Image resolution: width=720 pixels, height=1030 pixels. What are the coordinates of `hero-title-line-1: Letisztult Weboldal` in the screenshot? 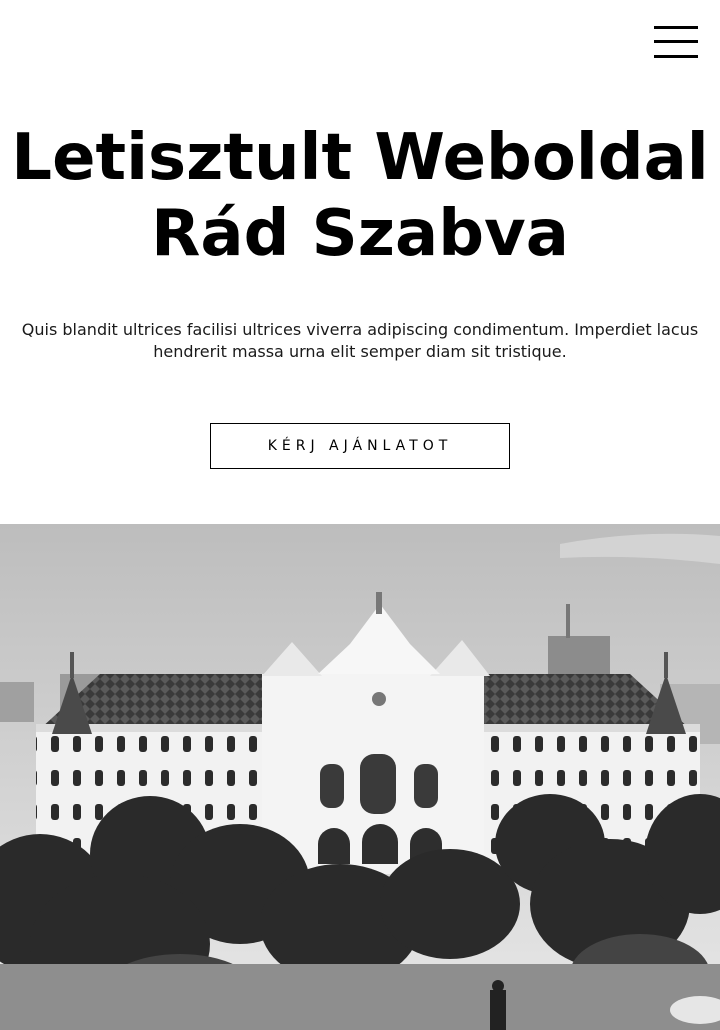 It's located at (360, 158).